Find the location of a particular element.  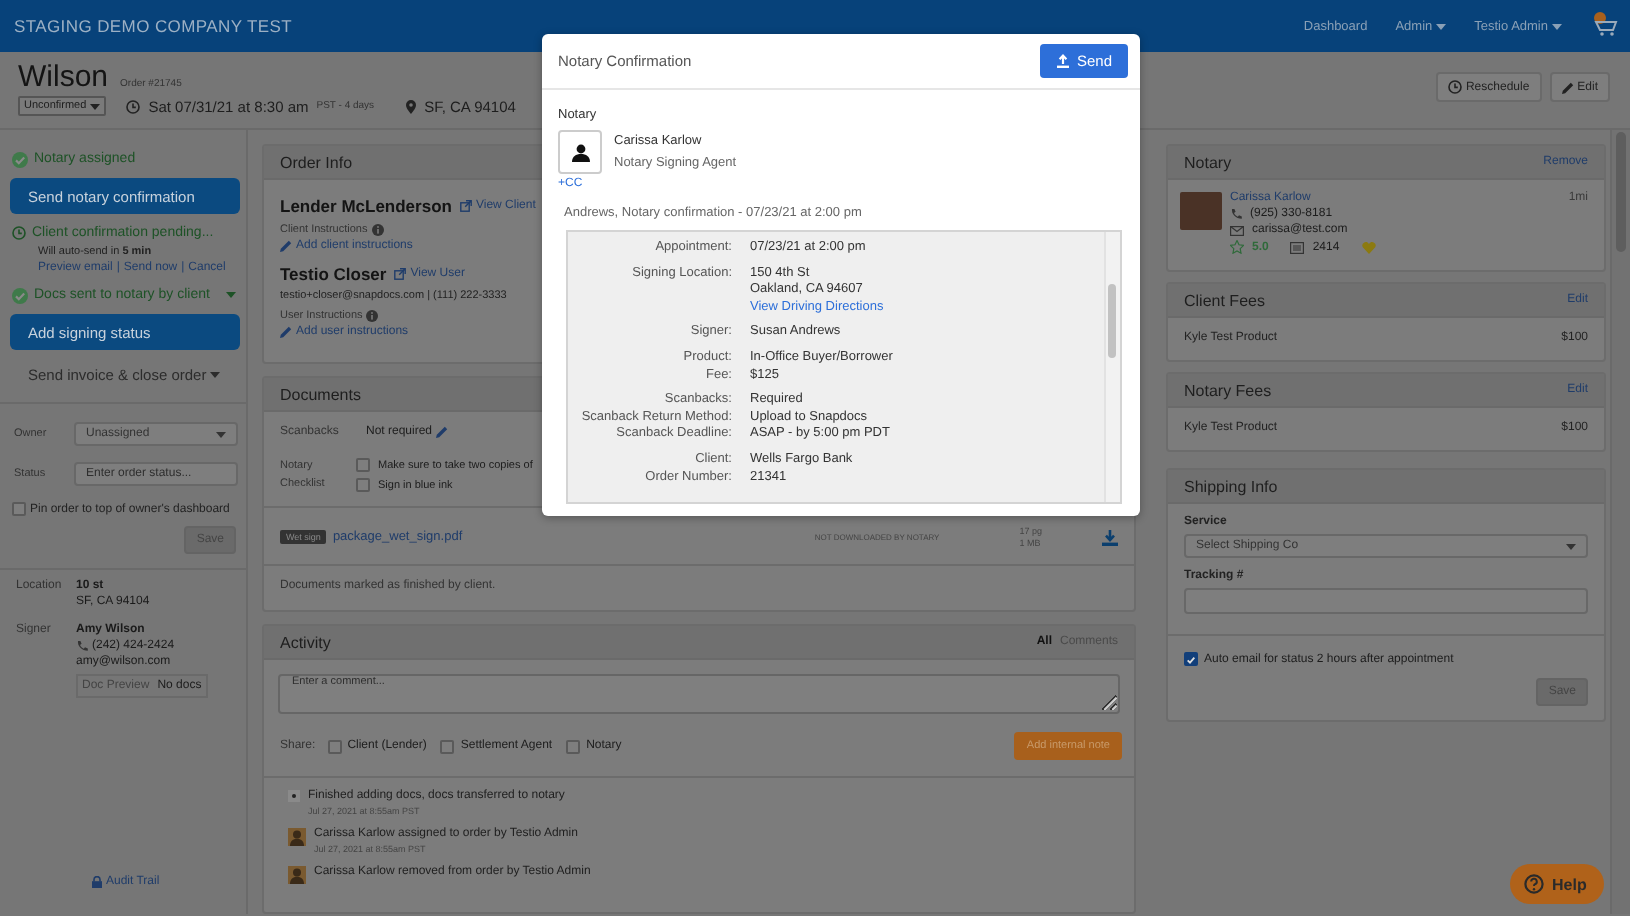

pin-checkbox is located at coordinates (19, 509).